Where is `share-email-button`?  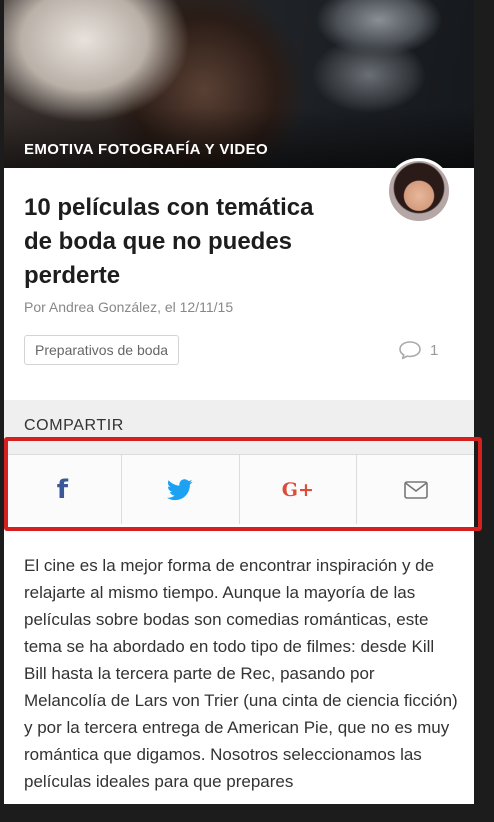 share-email-button is located at coordinates (415, 489).